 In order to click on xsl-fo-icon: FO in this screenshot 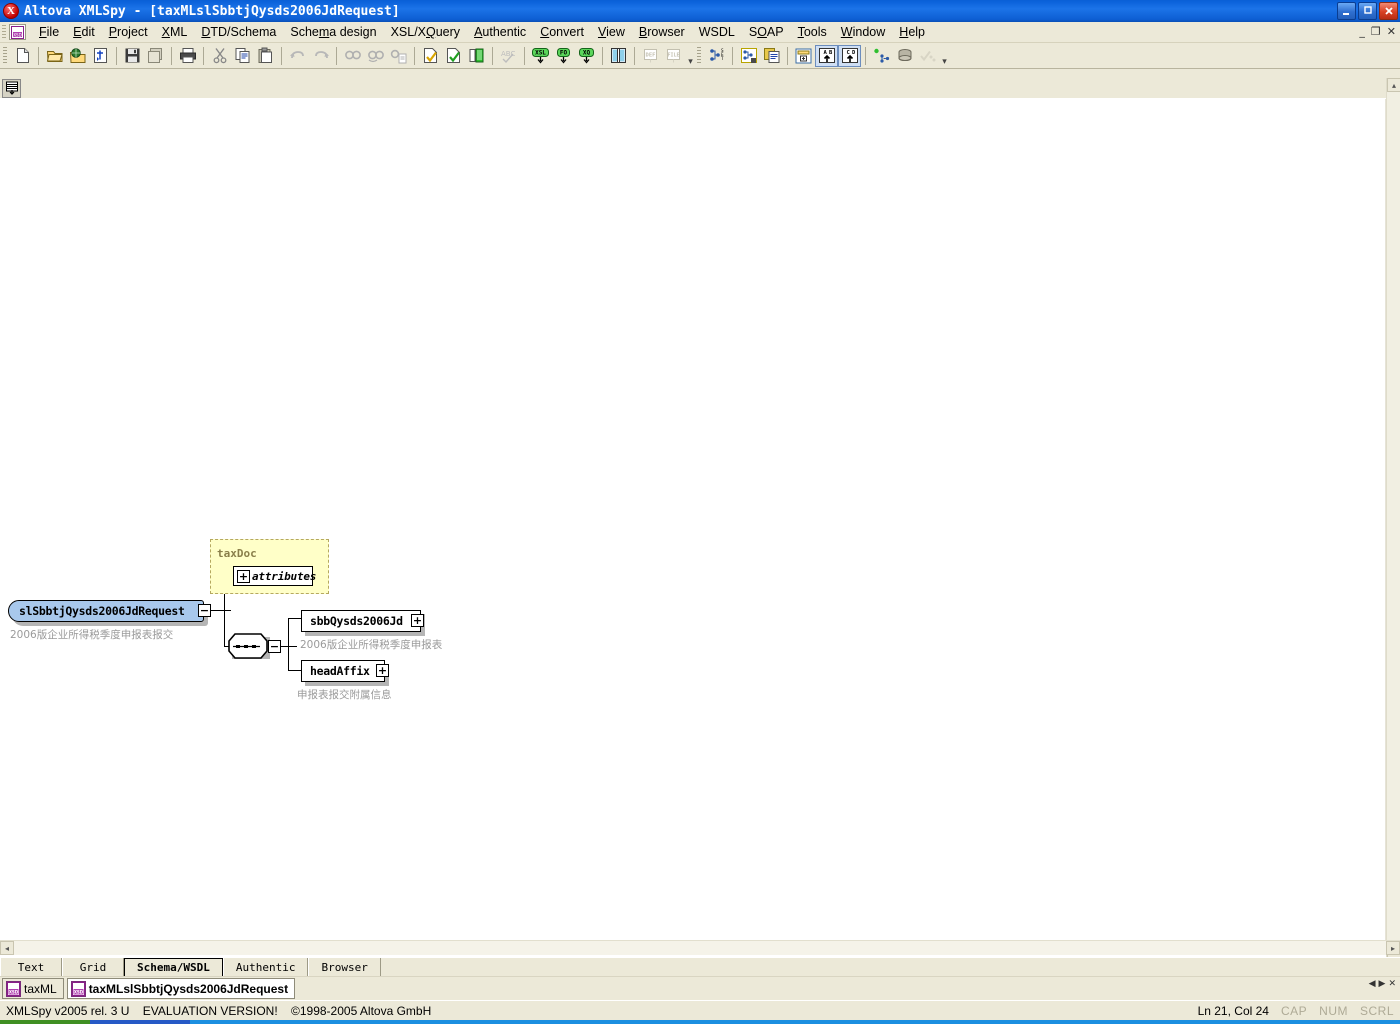, I will do `click(563, 56)`.